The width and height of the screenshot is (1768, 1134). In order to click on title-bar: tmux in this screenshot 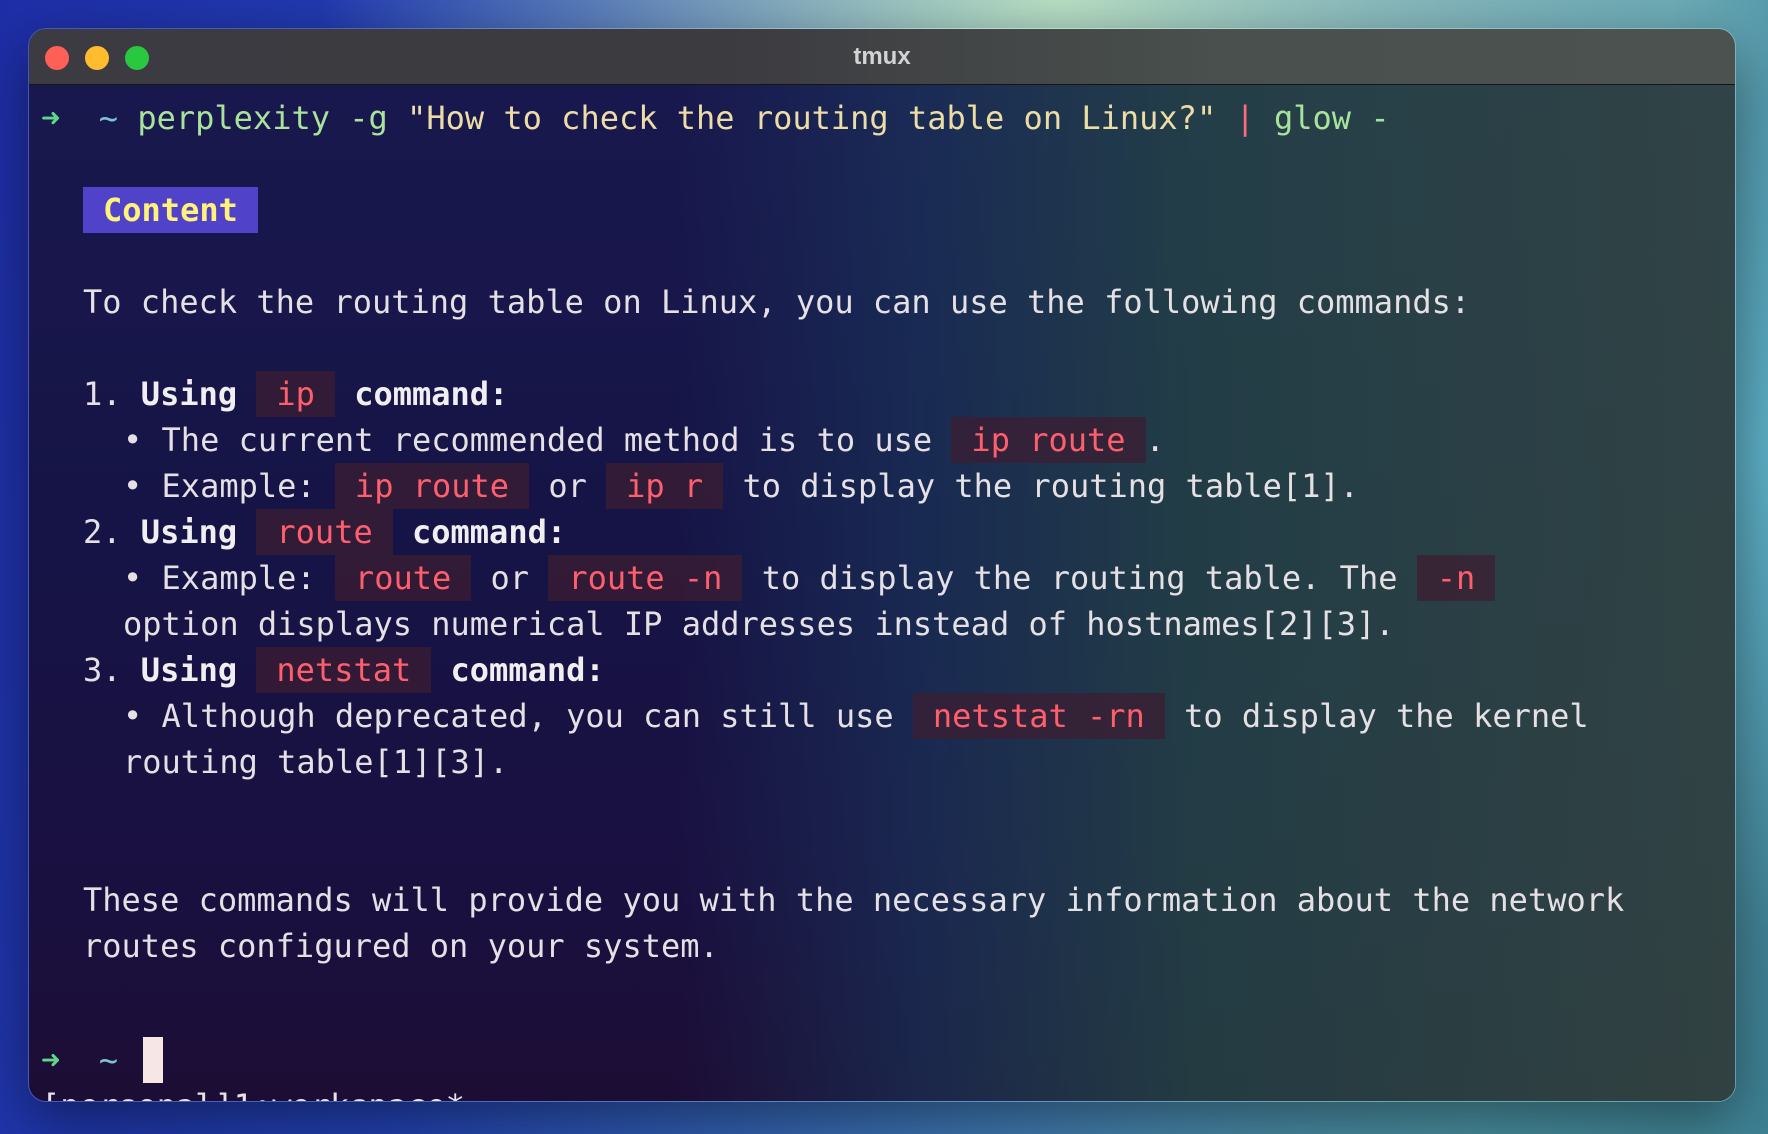, I will do `click(882, 57)`.